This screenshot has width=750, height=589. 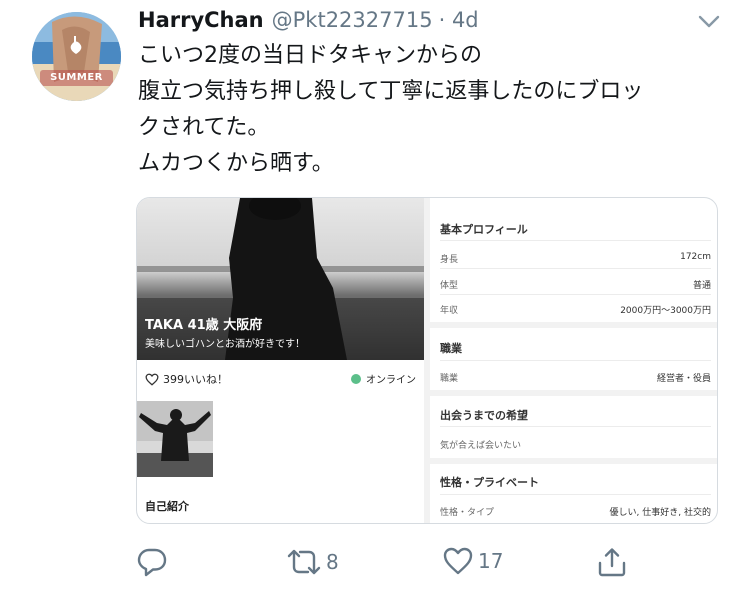 I want to click on like-button: 17, so click(x=472, y=561).